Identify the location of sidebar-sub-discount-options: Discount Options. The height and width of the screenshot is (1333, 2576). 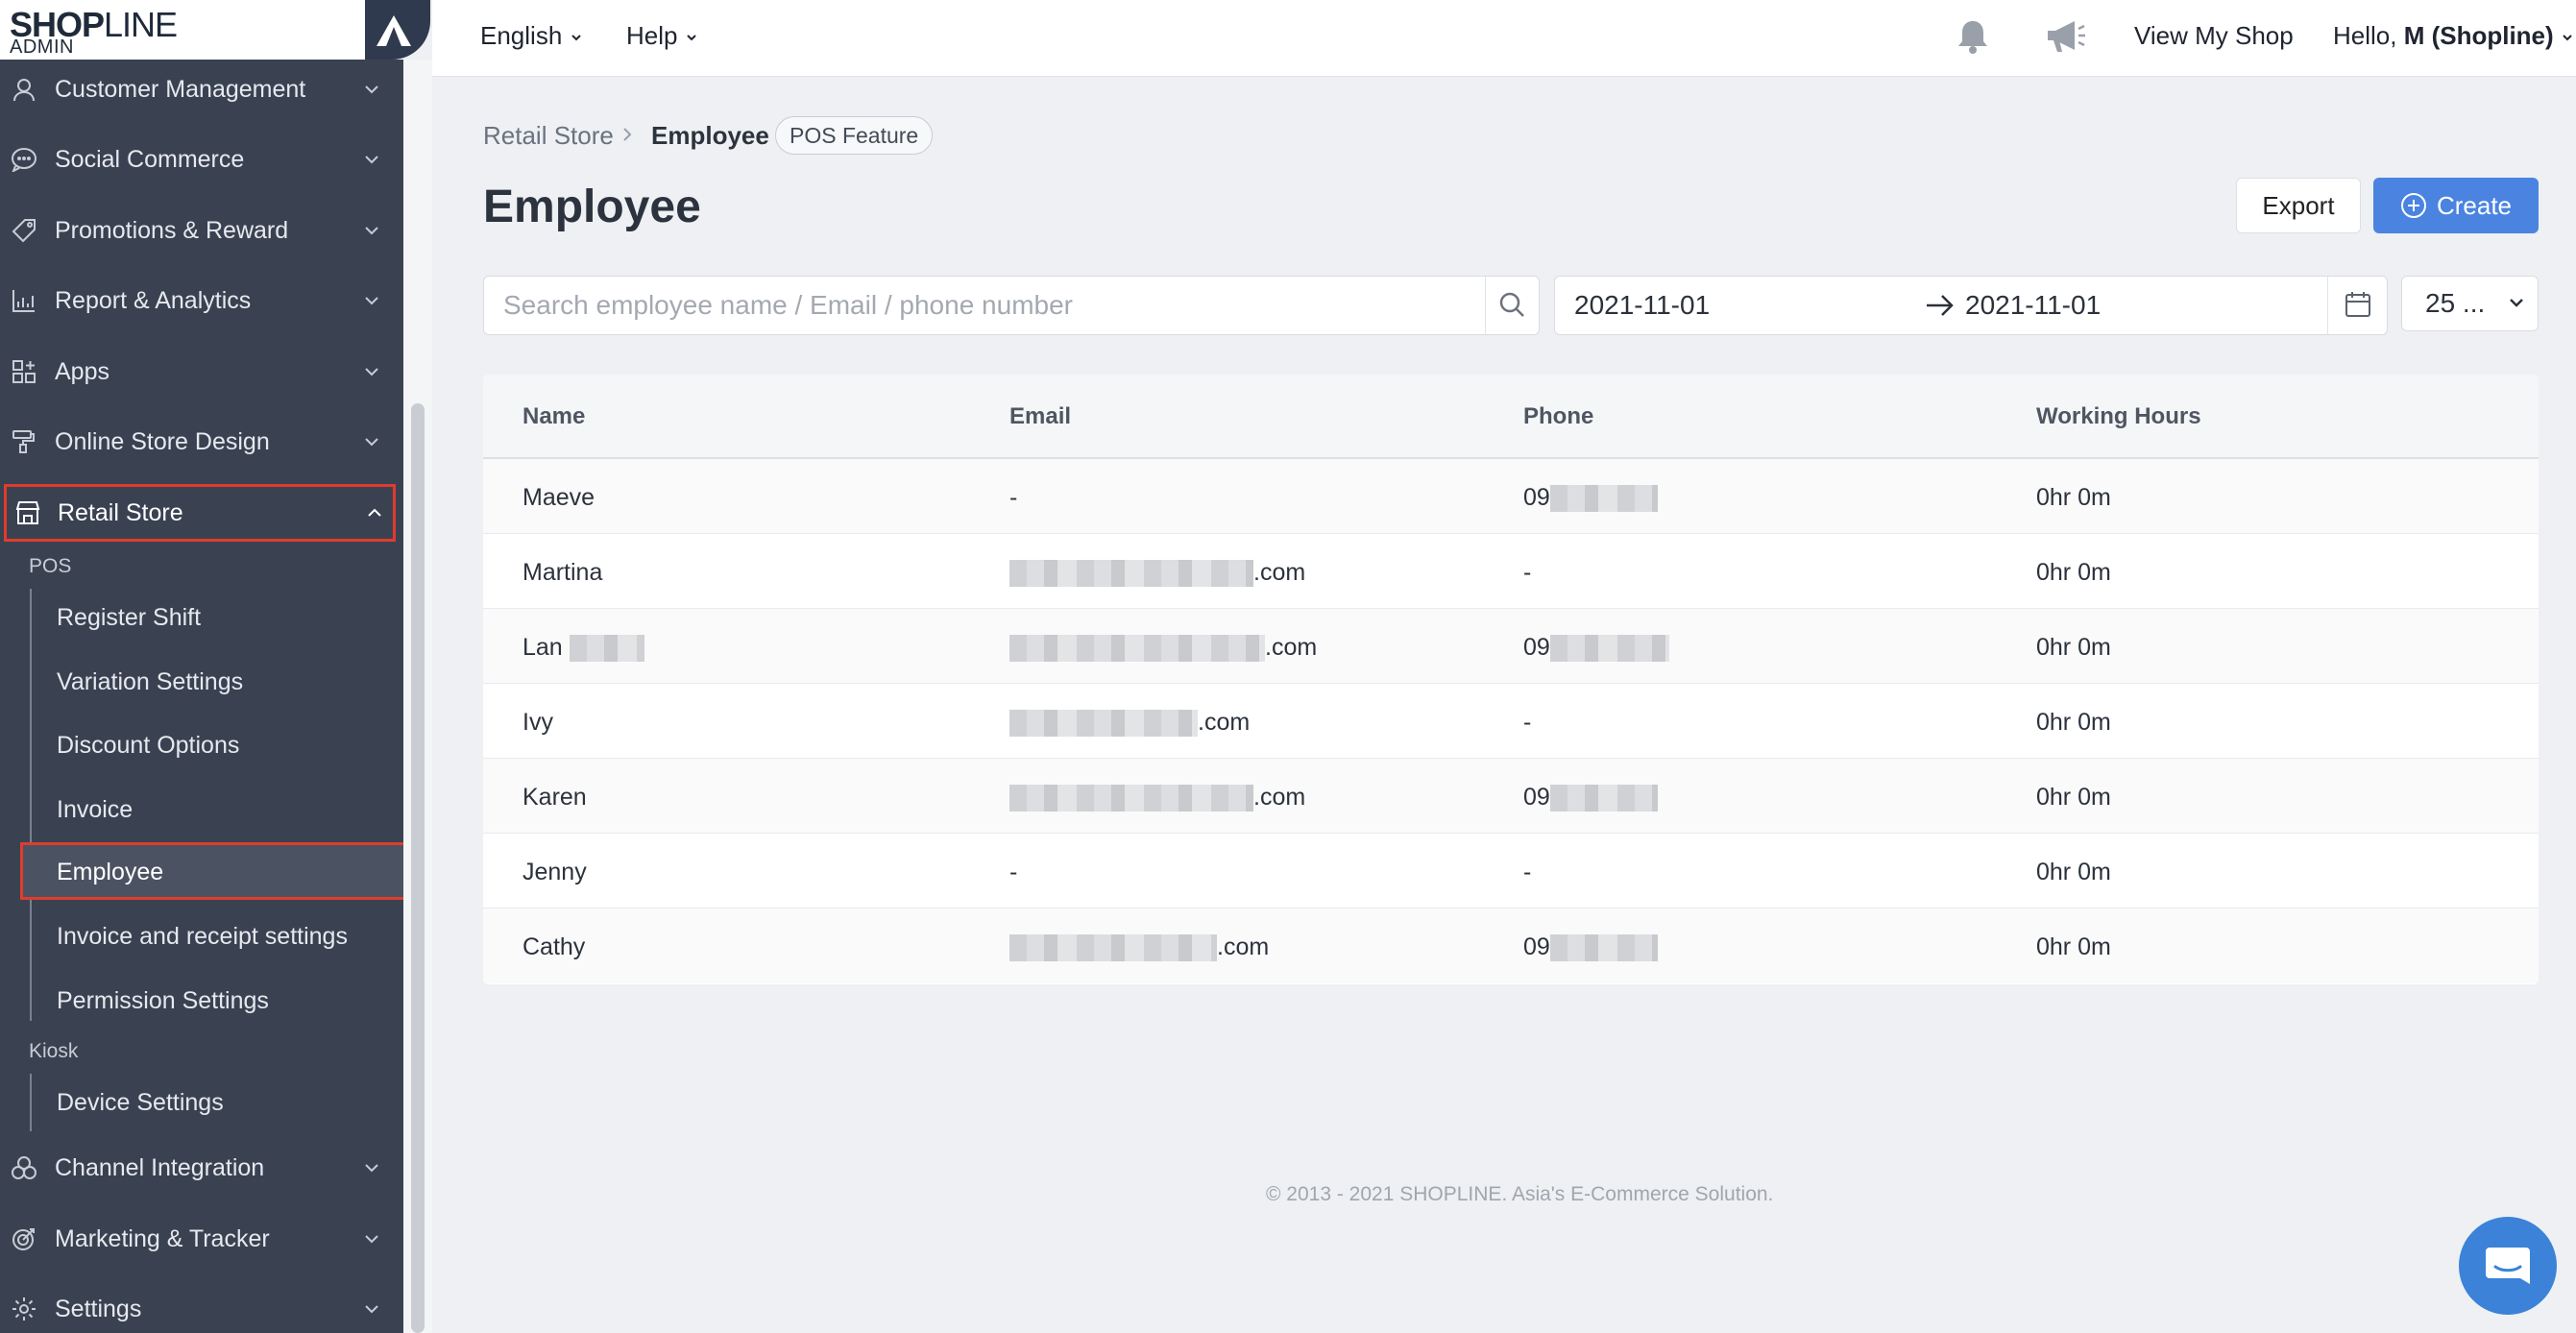
(148, 746).